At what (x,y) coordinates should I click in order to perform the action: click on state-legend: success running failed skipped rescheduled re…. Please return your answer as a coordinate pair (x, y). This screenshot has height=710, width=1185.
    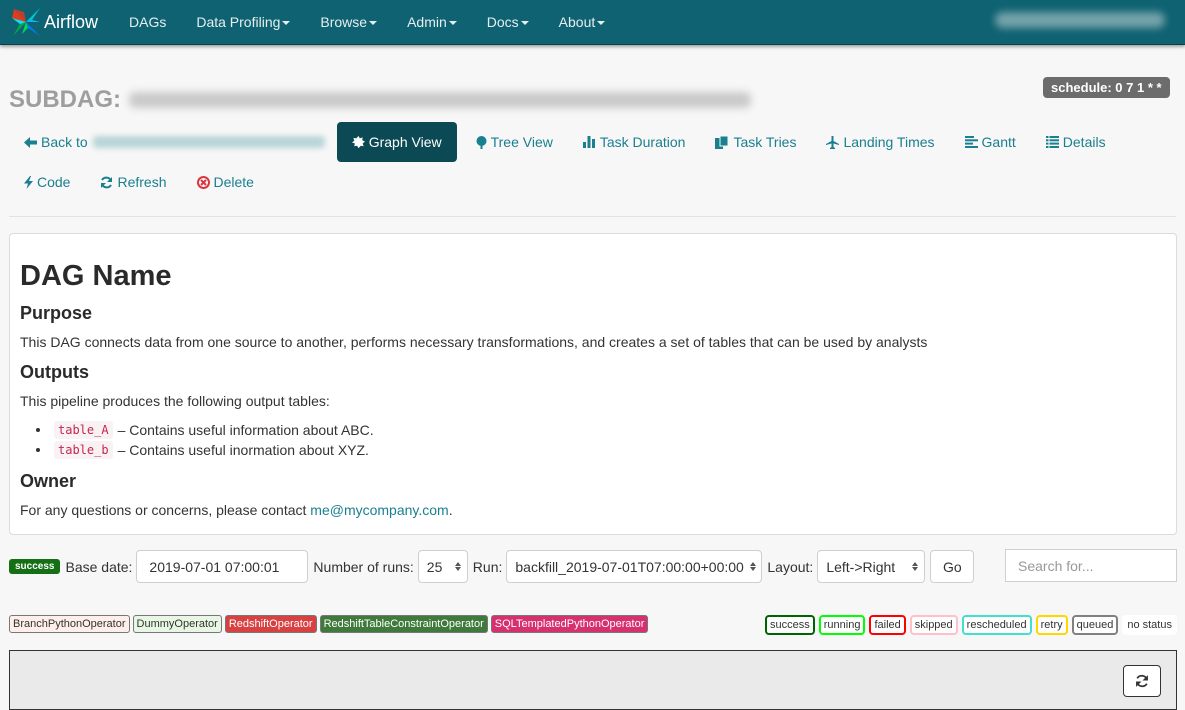
    Looking at the image, I should click on (973, 625).